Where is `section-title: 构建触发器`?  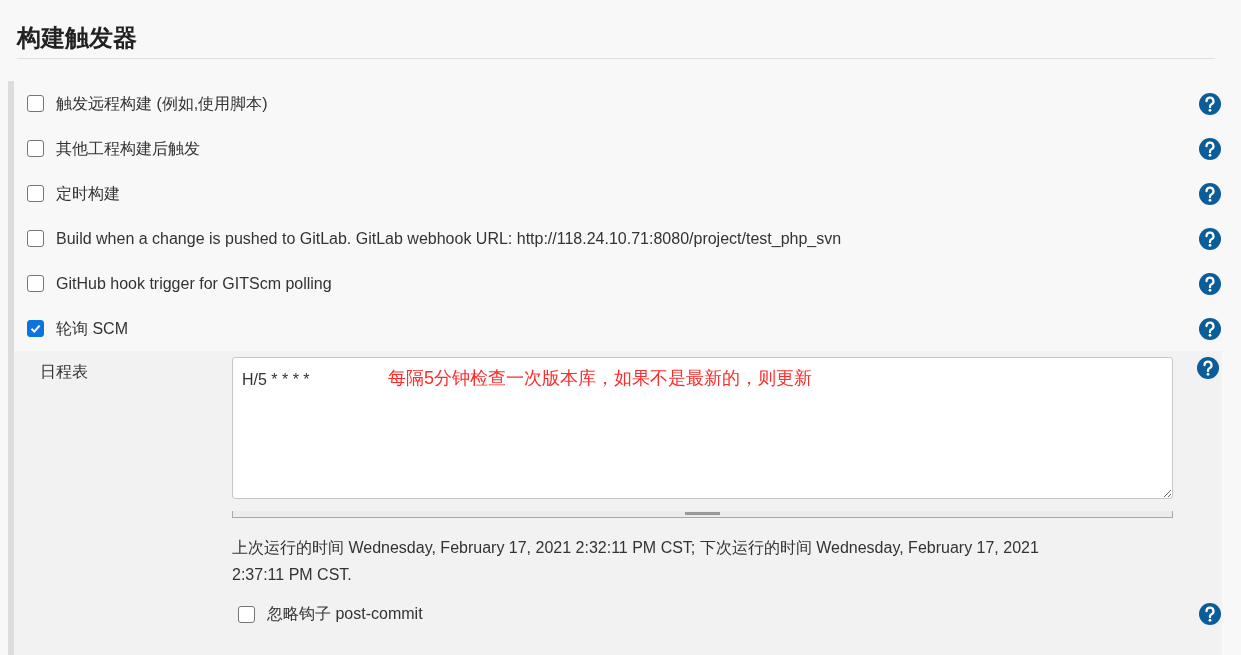 section-title: 构建触发器 is located at coordinates (77, 38).